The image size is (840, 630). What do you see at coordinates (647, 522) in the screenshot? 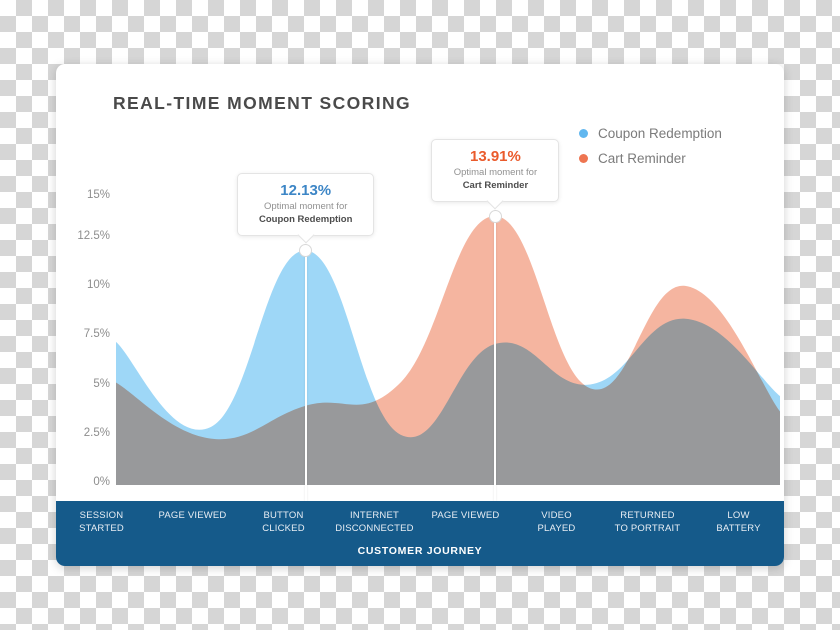
I see `journey-step-6: RETURNED TO PORTRAIT` at bounding box center [647, 522].